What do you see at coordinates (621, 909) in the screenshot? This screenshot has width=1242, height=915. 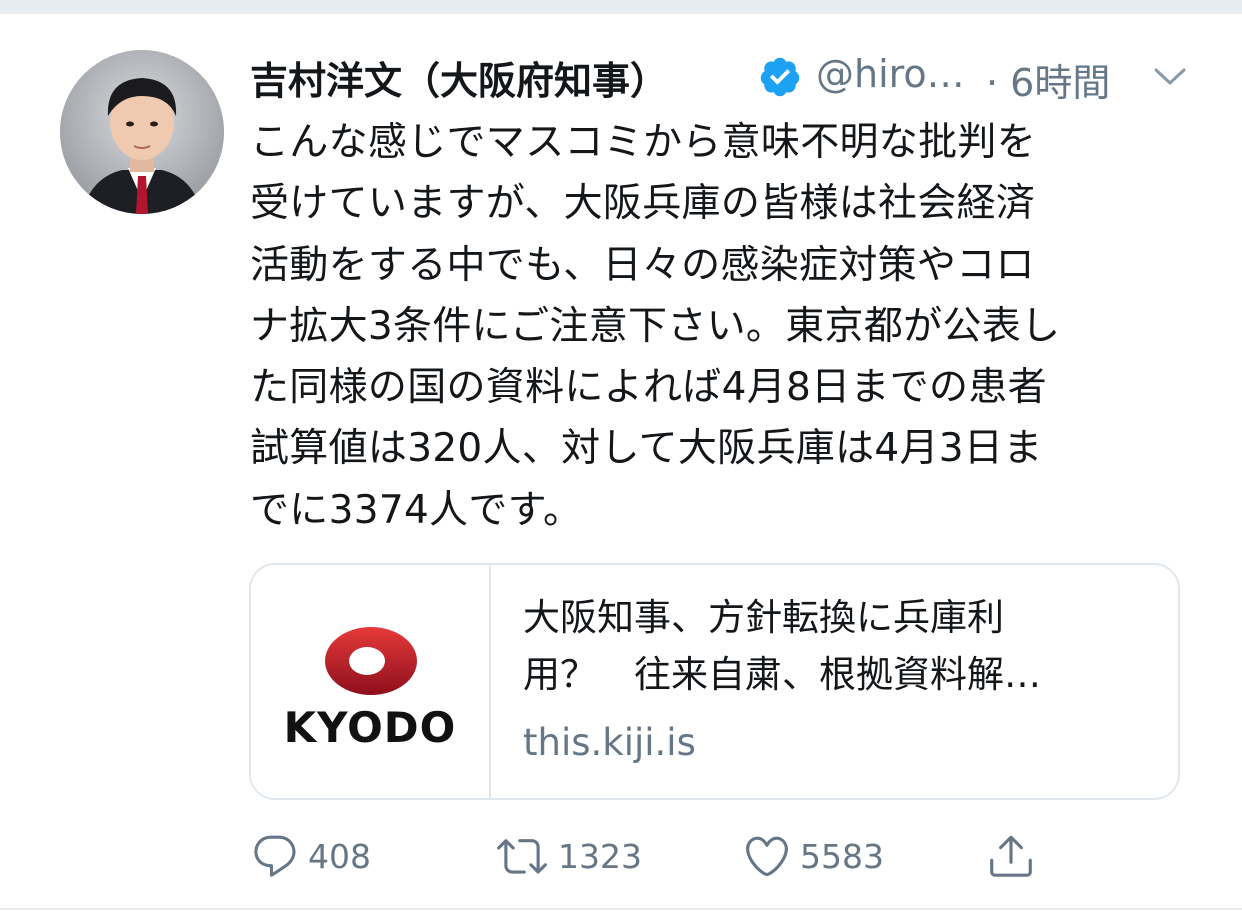 I see `bottom-separator` at bounding box center [621, 909].